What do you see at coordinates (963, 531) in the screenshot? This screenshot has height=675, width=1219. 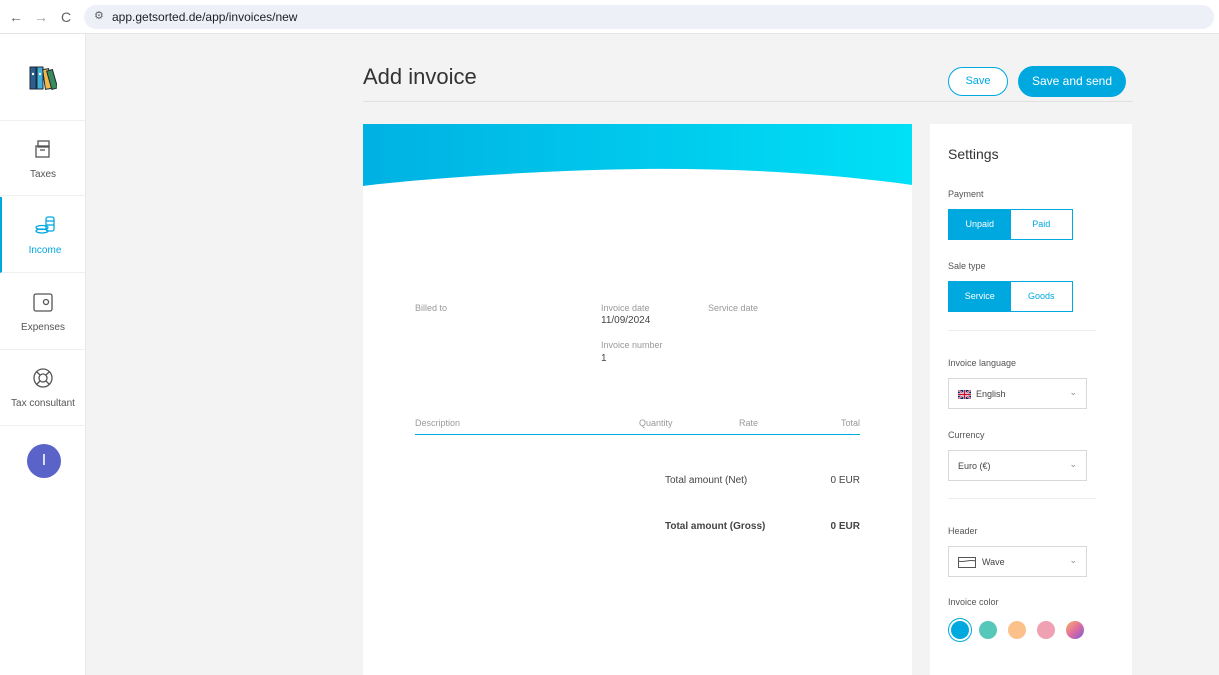 I see `header-label: Header` at bounding box center [963, 531].